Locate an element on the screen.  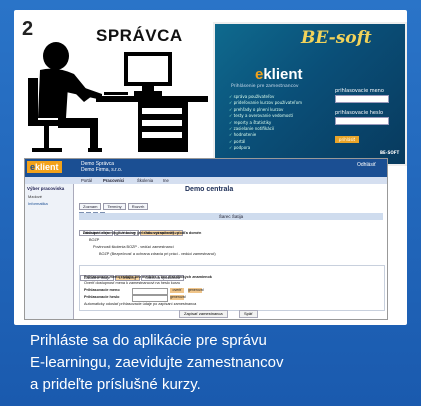
employee-header: Šarec Šatija is located at coordinates (231, 216).